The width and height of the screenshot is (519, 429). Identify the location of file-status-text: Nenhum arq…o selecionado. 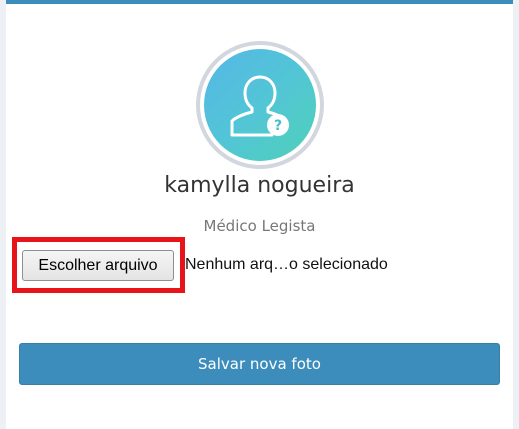
(286, 264).